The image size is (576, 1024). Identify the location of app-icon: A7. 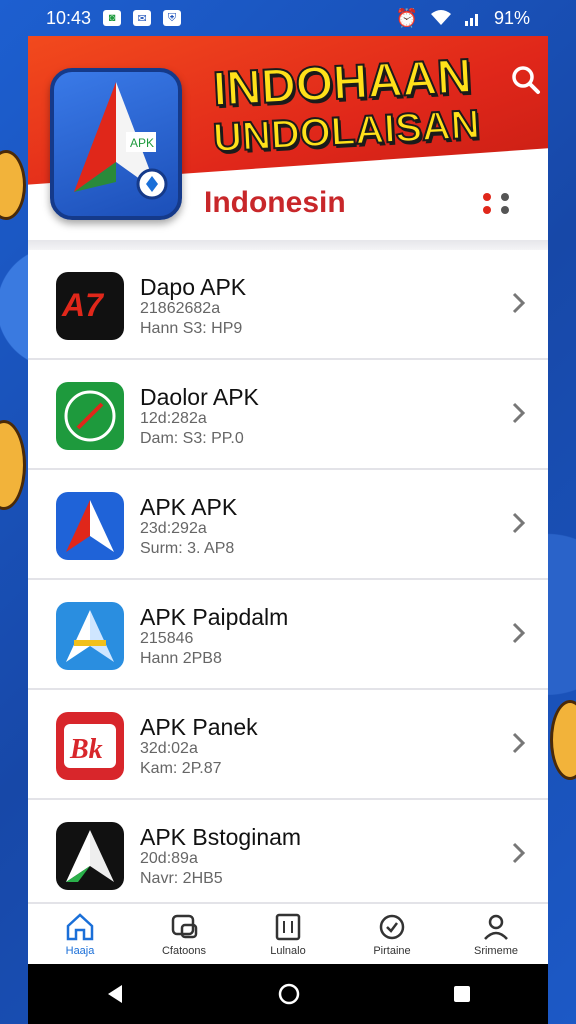
(90, 306).